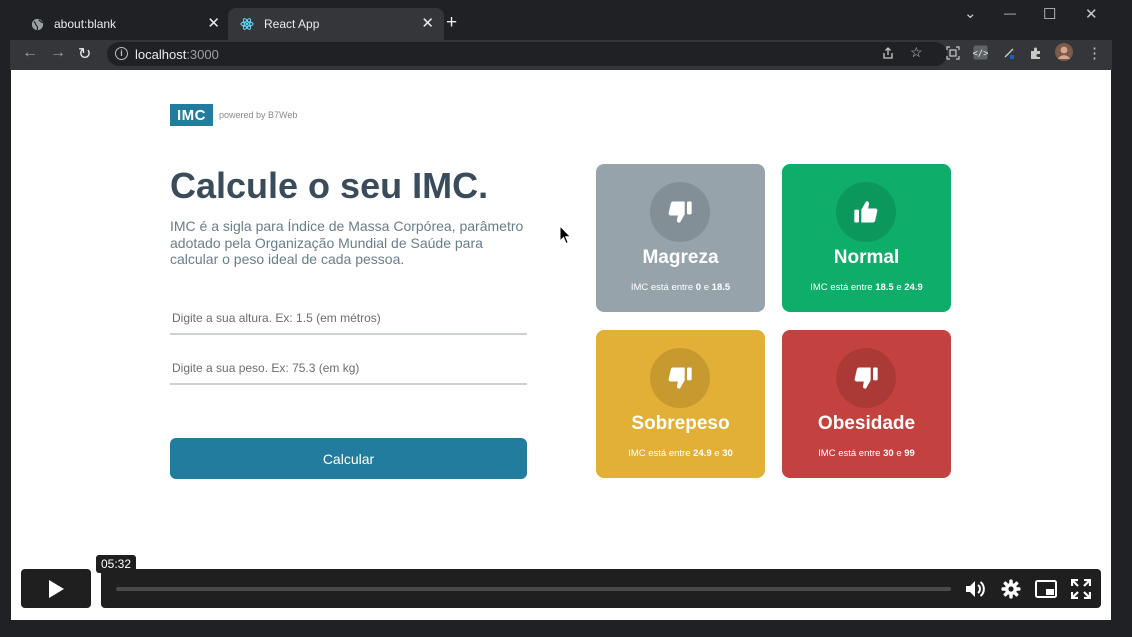 The image size is (1132, 637). I want to click on back-arrow-icon: ←, so click(30, 53).